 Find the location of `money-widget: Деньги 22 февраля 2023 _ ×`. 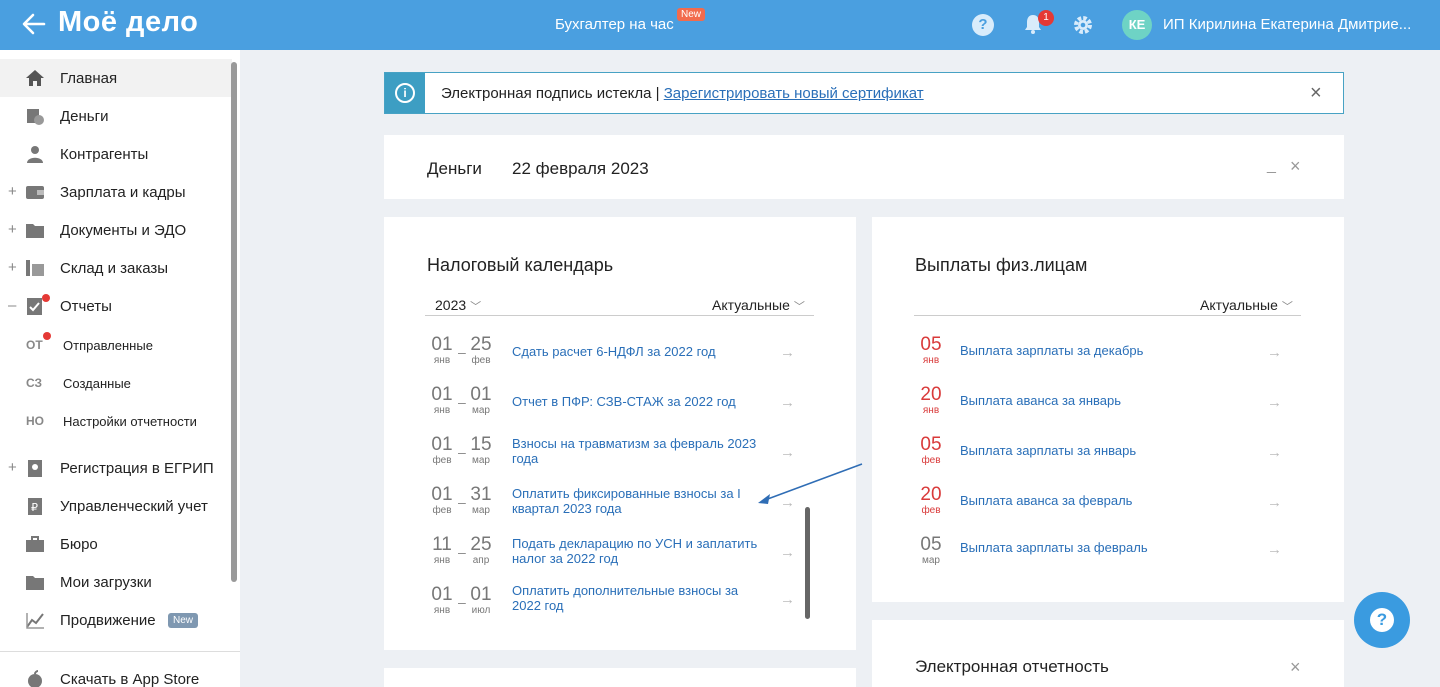

money-widget: Деньги 22 февраля 2023 _ × is located at coordinates (864, 167).